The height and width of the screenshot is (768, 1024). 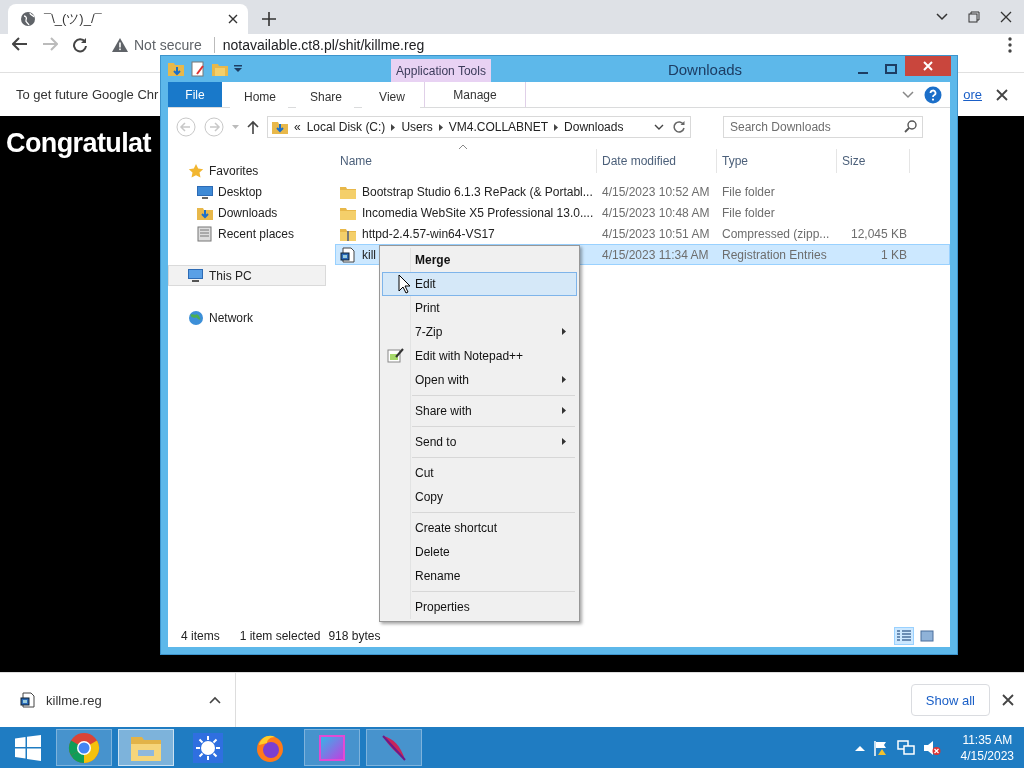 What do you see at coordinates (346, 127) in the screenshot?
I see `breadcrumb-item: Local Disk (C:)` at bounding box center [346, 127].